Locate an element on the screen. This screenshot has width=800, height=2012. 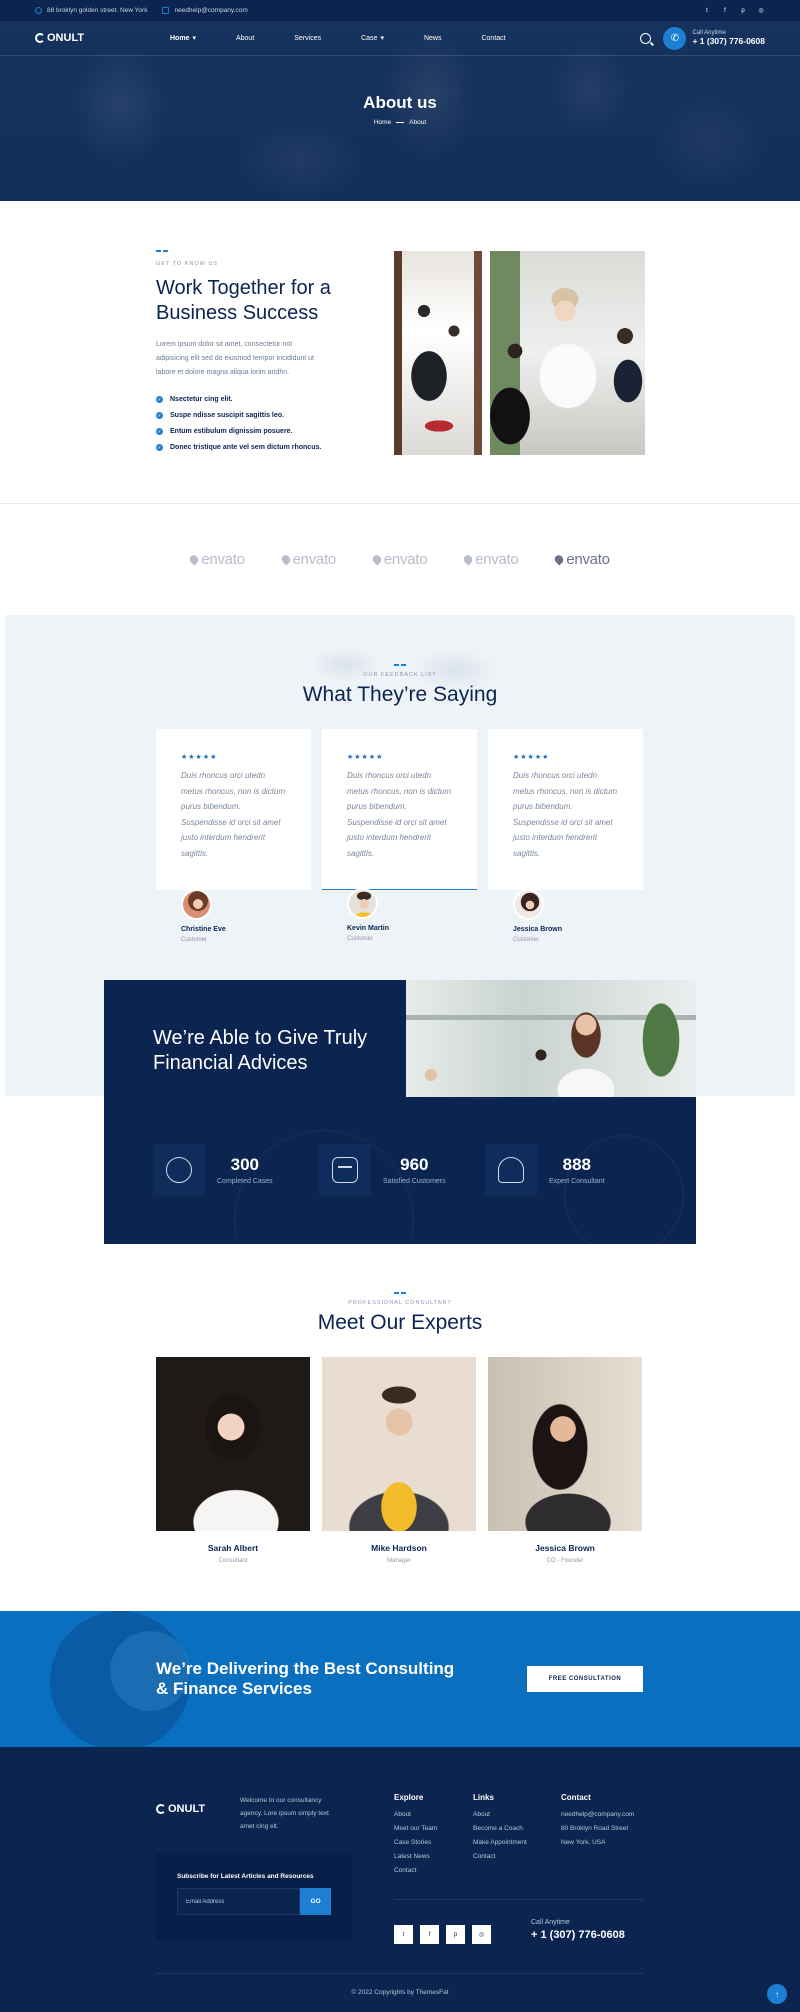
phone-icon: ✆ is located at coordinates (675, 38).